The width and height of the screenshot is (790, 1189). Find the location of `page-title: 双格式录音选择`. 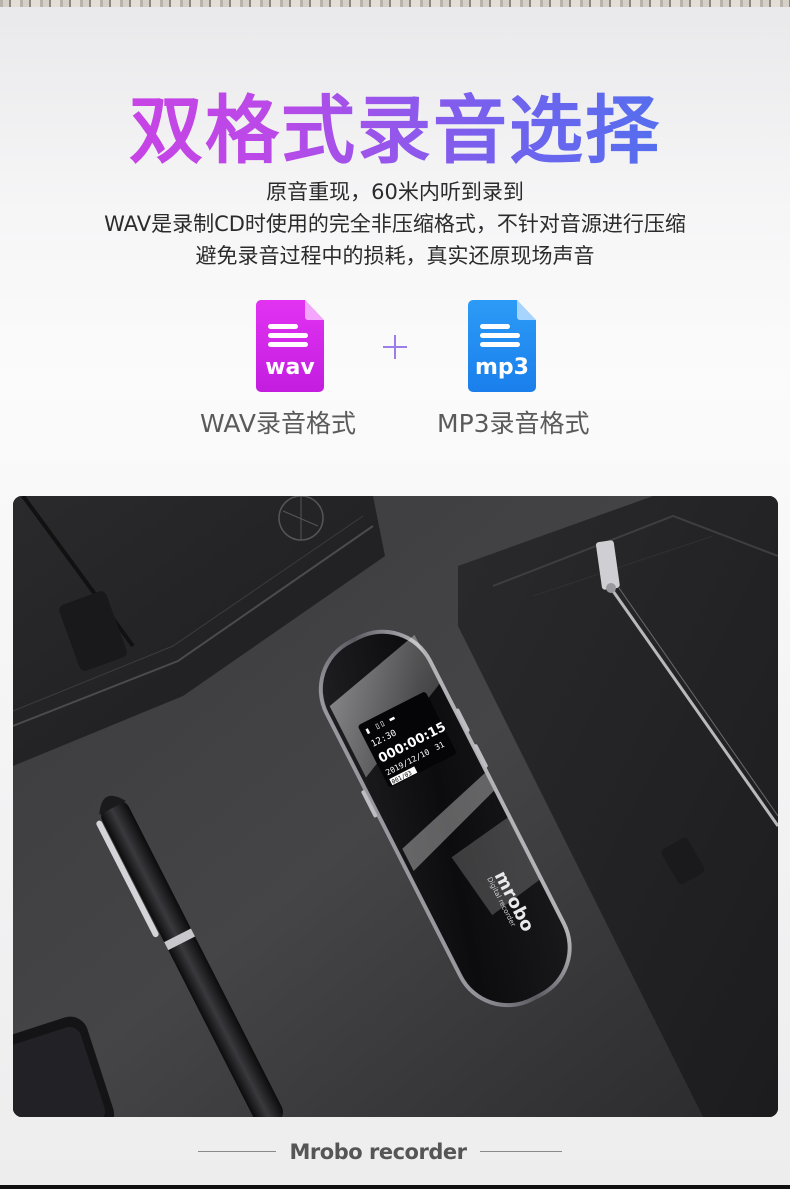

page-title: 双格式录音选择 is located at coordinates (395, 131).